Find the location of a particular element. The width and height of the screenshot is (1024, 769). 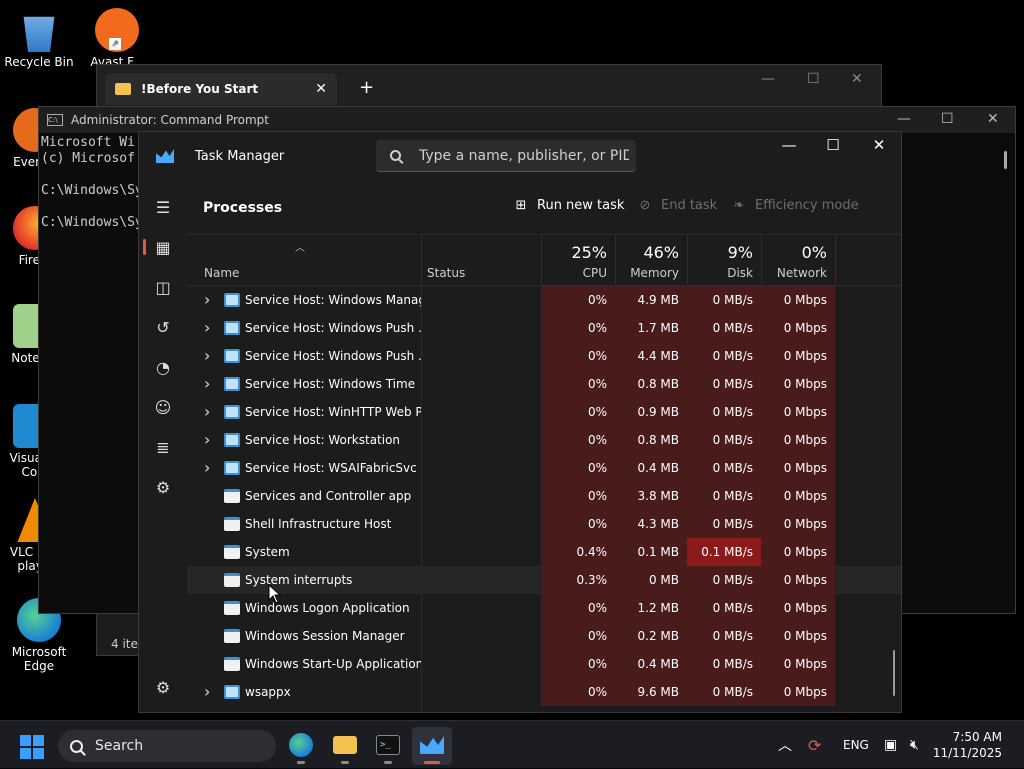

nav-processes-icon: ▦ is located at coordinates (163, 247).